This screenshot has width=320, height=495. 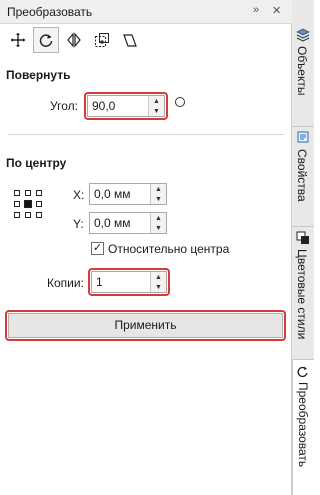 I want to click on circle-icon, so click(x=180, y=102).